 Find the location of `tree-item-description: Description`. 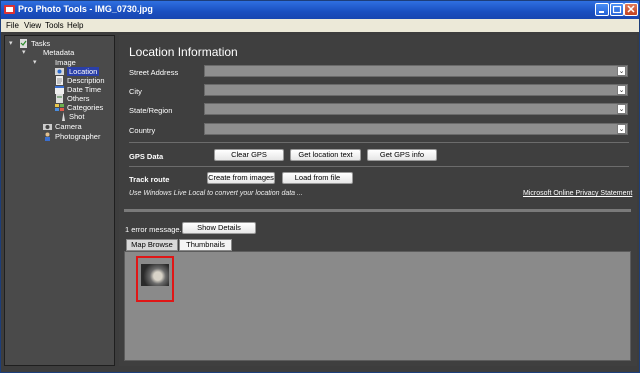

tree-item-description: Description is located at coordinates (86, 80).